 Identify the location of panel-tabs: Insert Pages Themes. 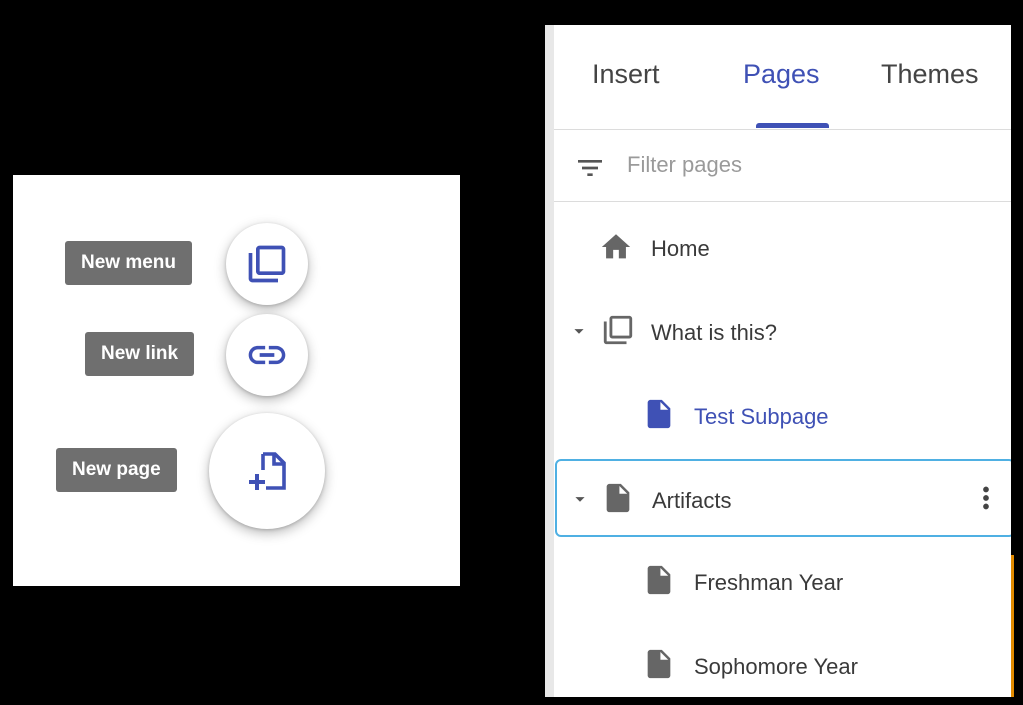
(782, 77).